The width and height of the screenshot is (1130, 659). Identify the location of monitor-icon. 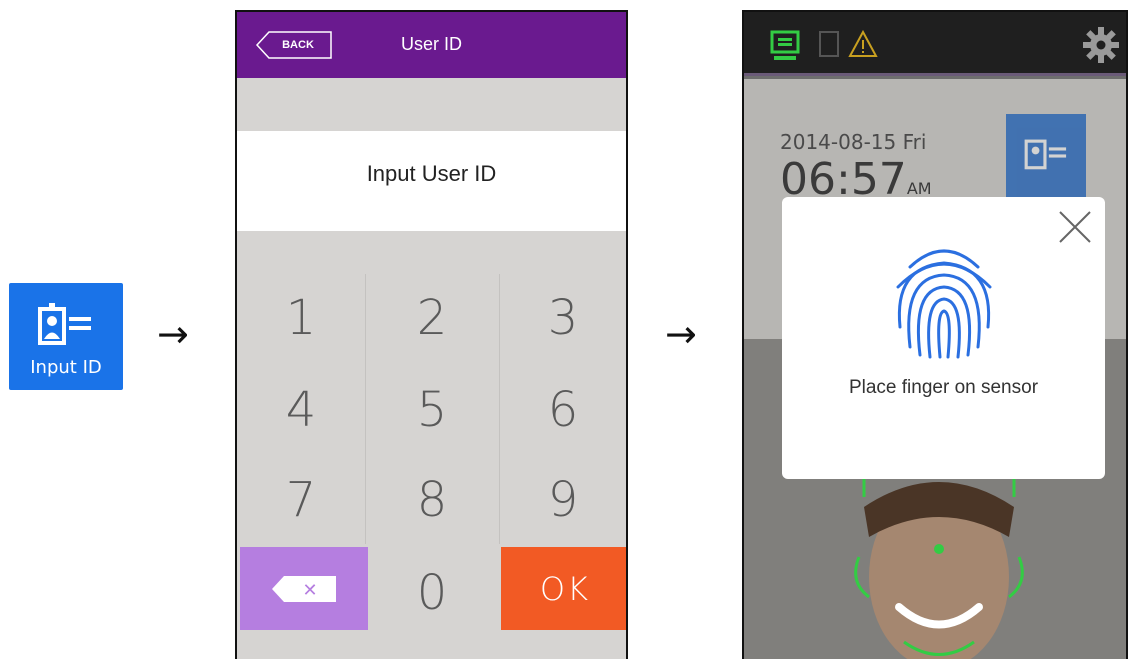
(785, 45).